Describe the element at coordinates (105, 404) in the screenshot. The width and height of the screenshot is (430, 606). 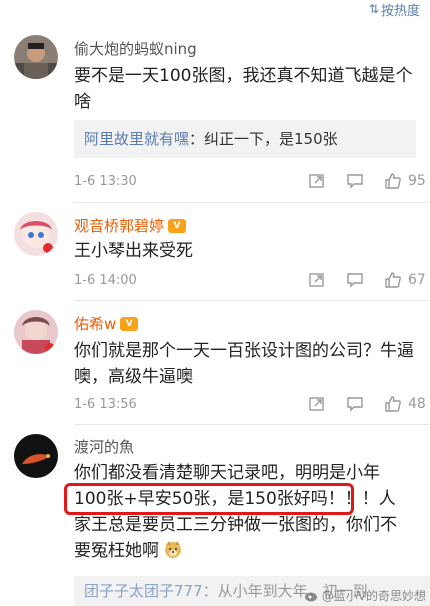
I see `timestamp: 1-6 13:56` at that location.